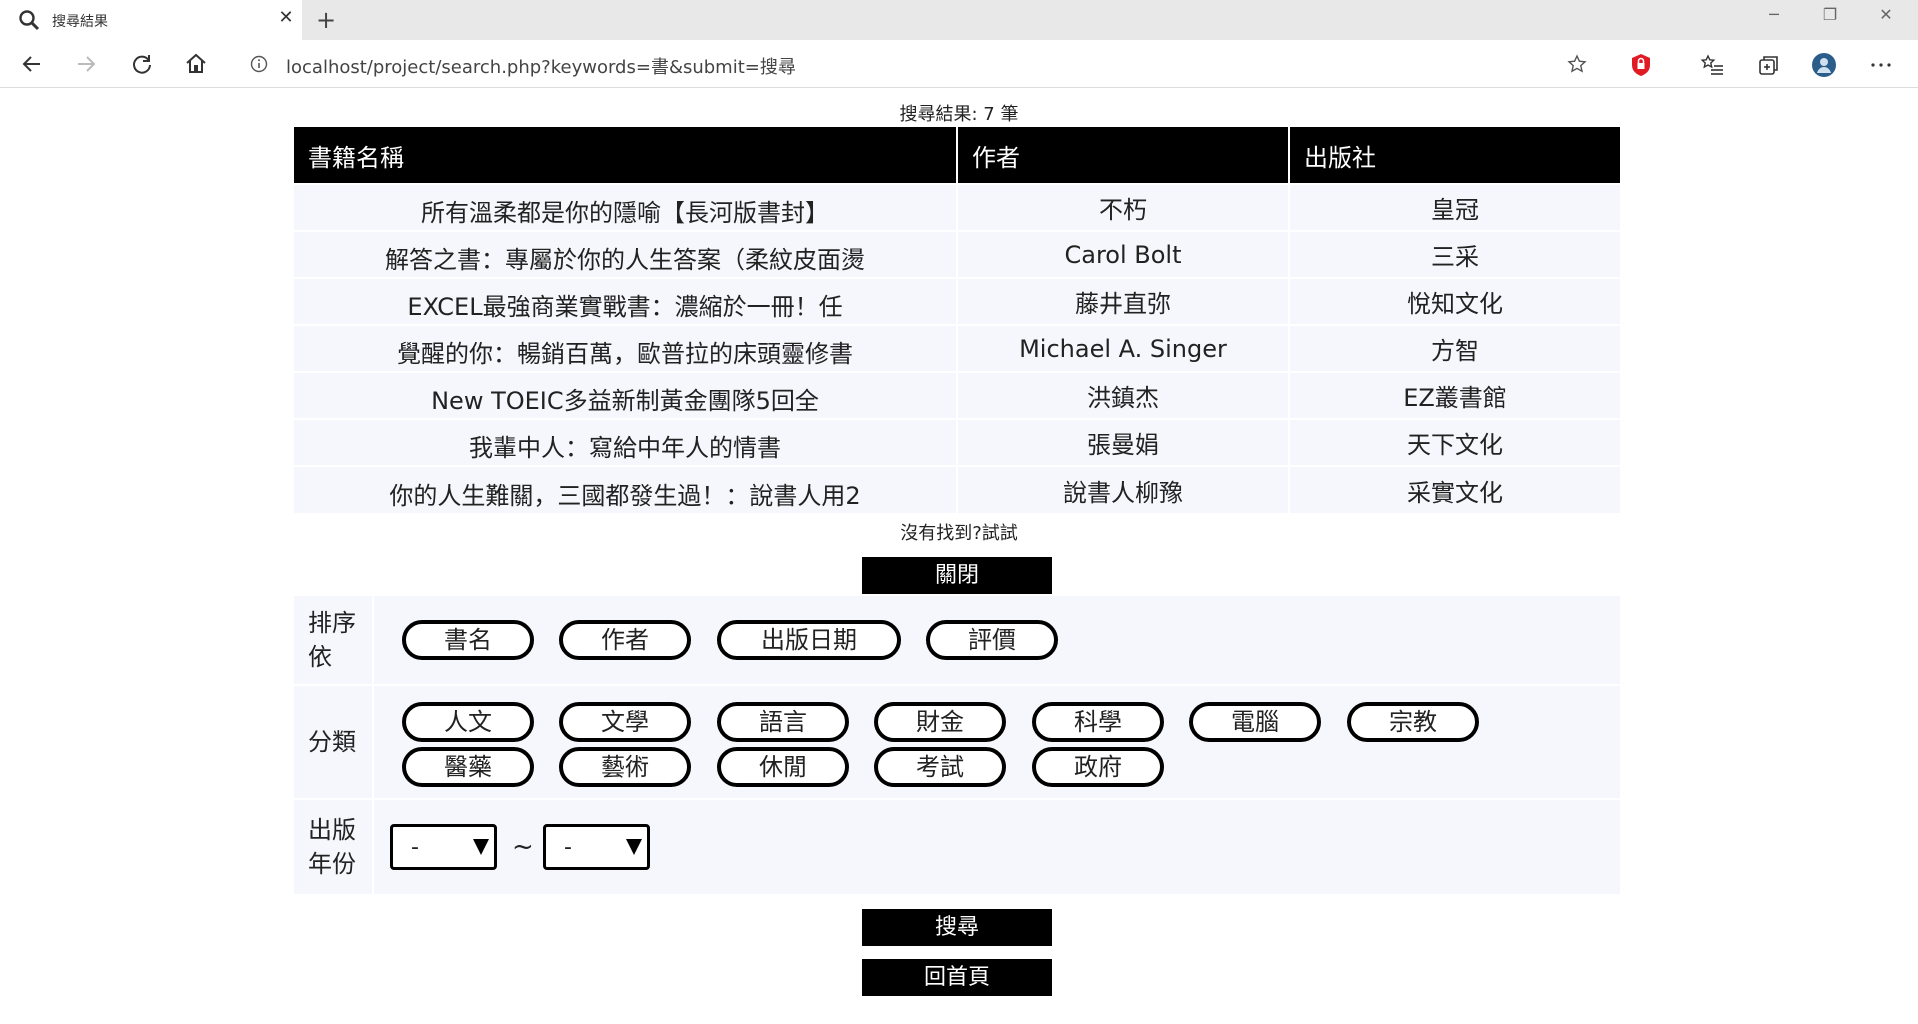  What do you see at coordinates (1454, 395) in the screenshot?
I see `book-publisher: EZ叢書館` at bounding box center [1454, 395].